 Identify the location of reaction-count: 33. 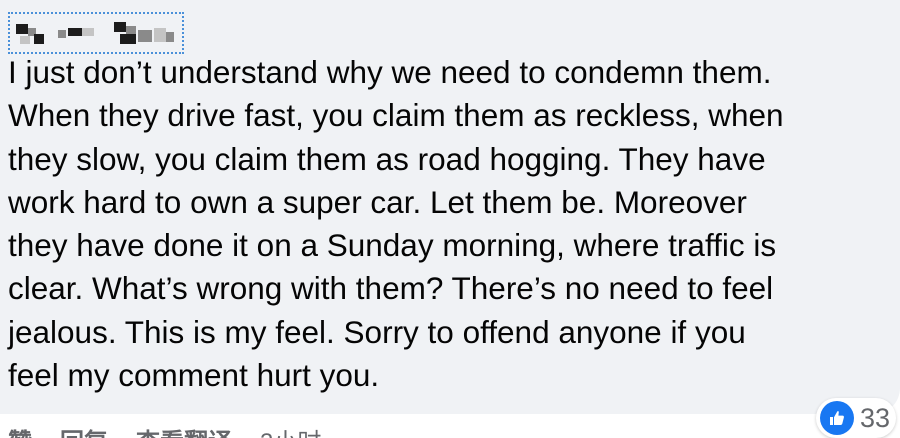
(874, 417).